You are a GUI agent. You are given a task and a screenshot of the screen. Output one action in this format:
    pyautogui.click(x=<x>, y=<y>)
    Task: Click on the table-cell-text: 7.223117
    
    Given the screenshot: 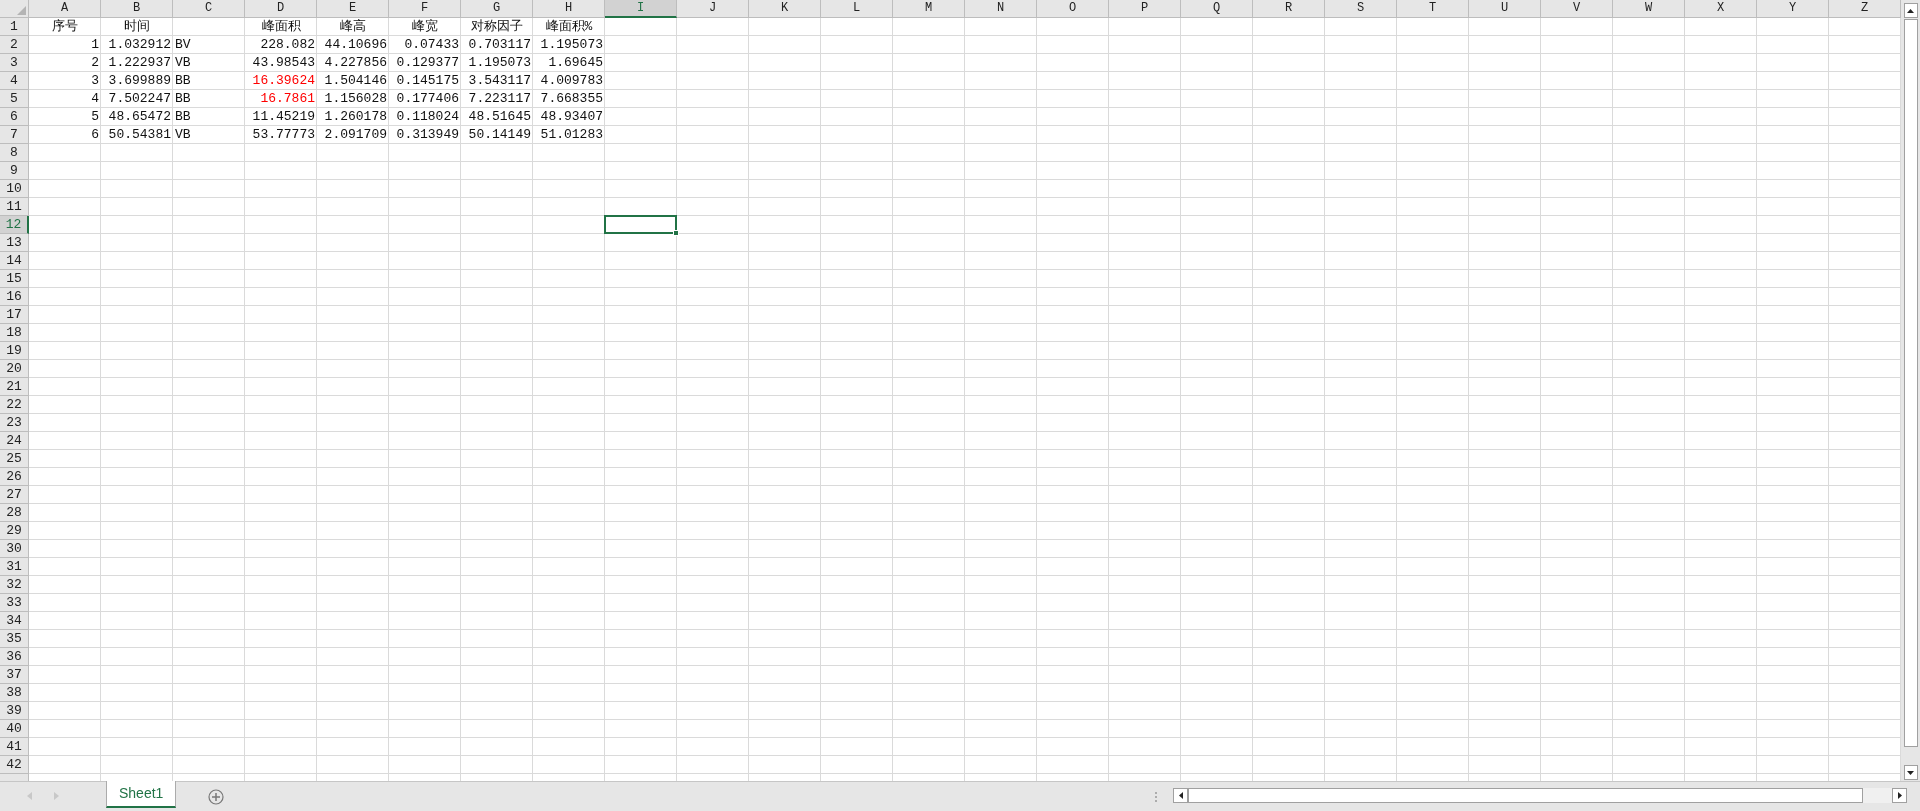 What is the action you would take?
    pyautogui.click(x=499, y=99)
    